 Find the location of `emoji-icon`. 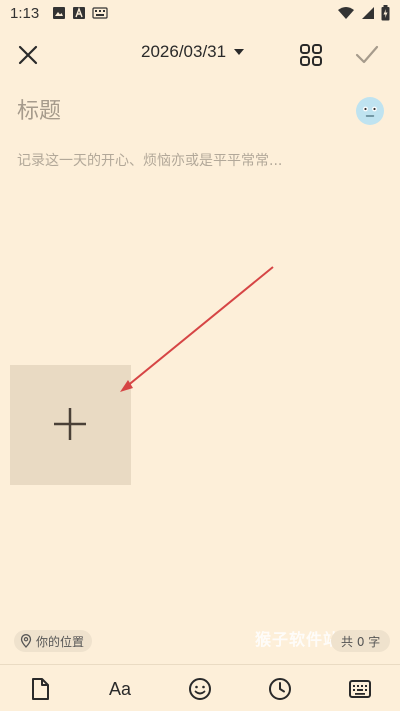

emoji-icon is located at coordinates (200, 689).